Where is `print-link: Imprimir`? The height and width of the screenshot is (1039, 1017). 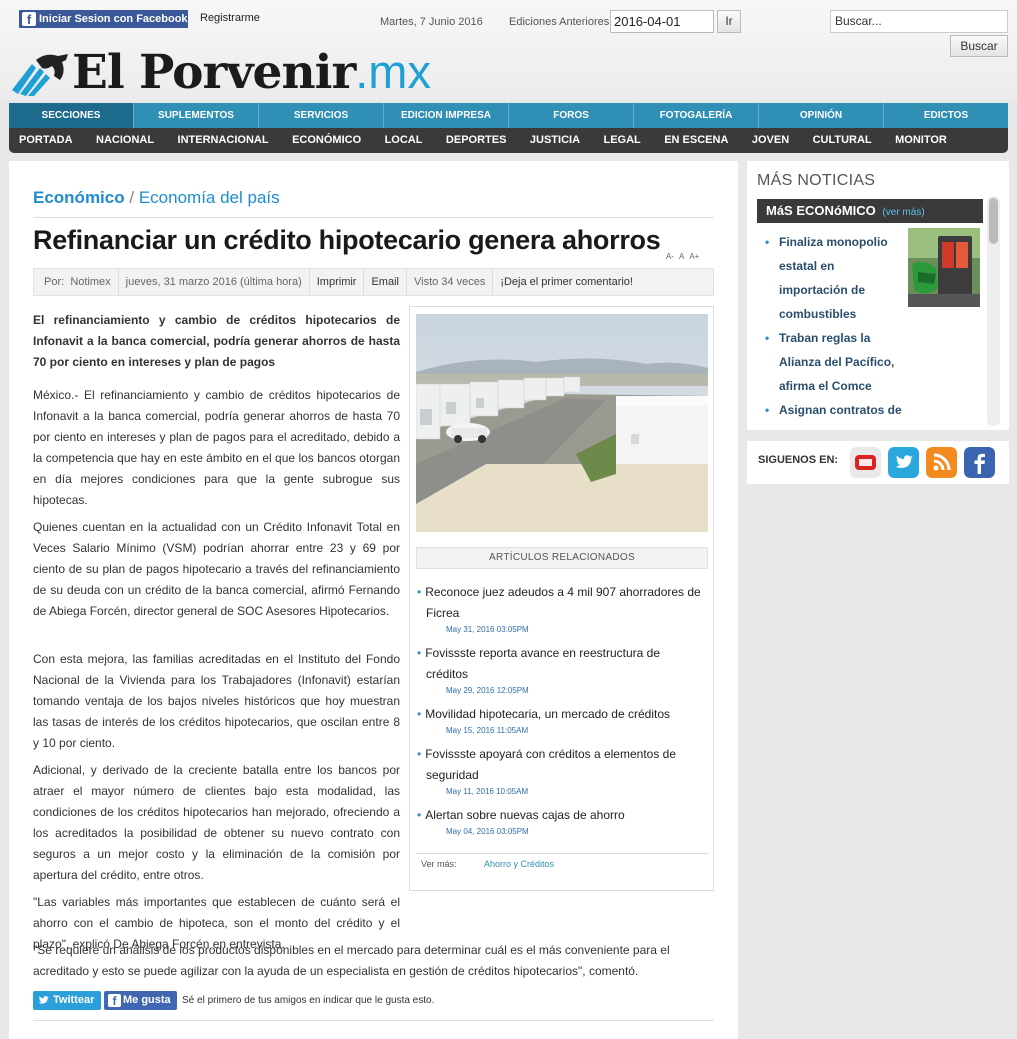
print-link: Imprimir is located at coordinates (337, 282).